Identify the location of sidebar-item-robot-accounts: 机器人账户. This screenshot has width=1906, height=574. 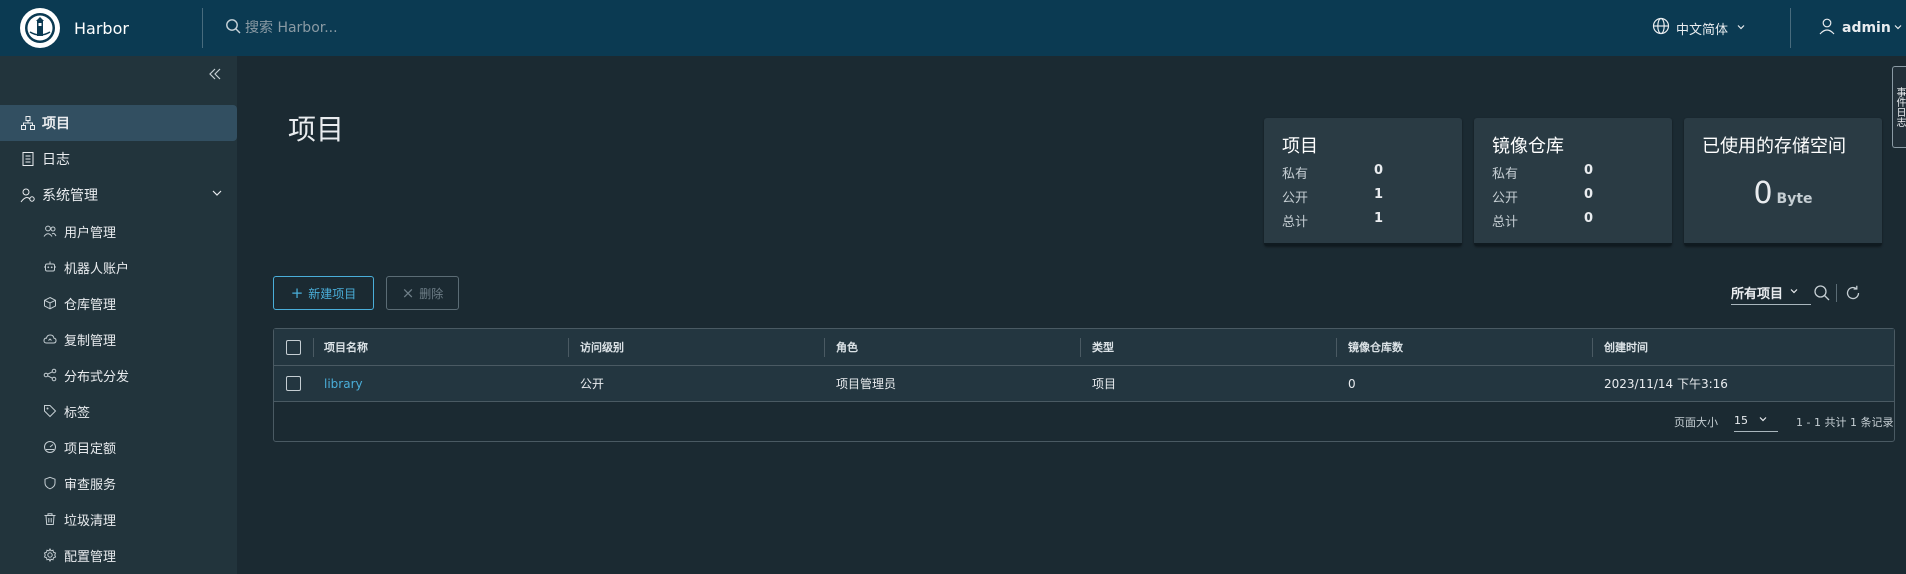
(118, 267).